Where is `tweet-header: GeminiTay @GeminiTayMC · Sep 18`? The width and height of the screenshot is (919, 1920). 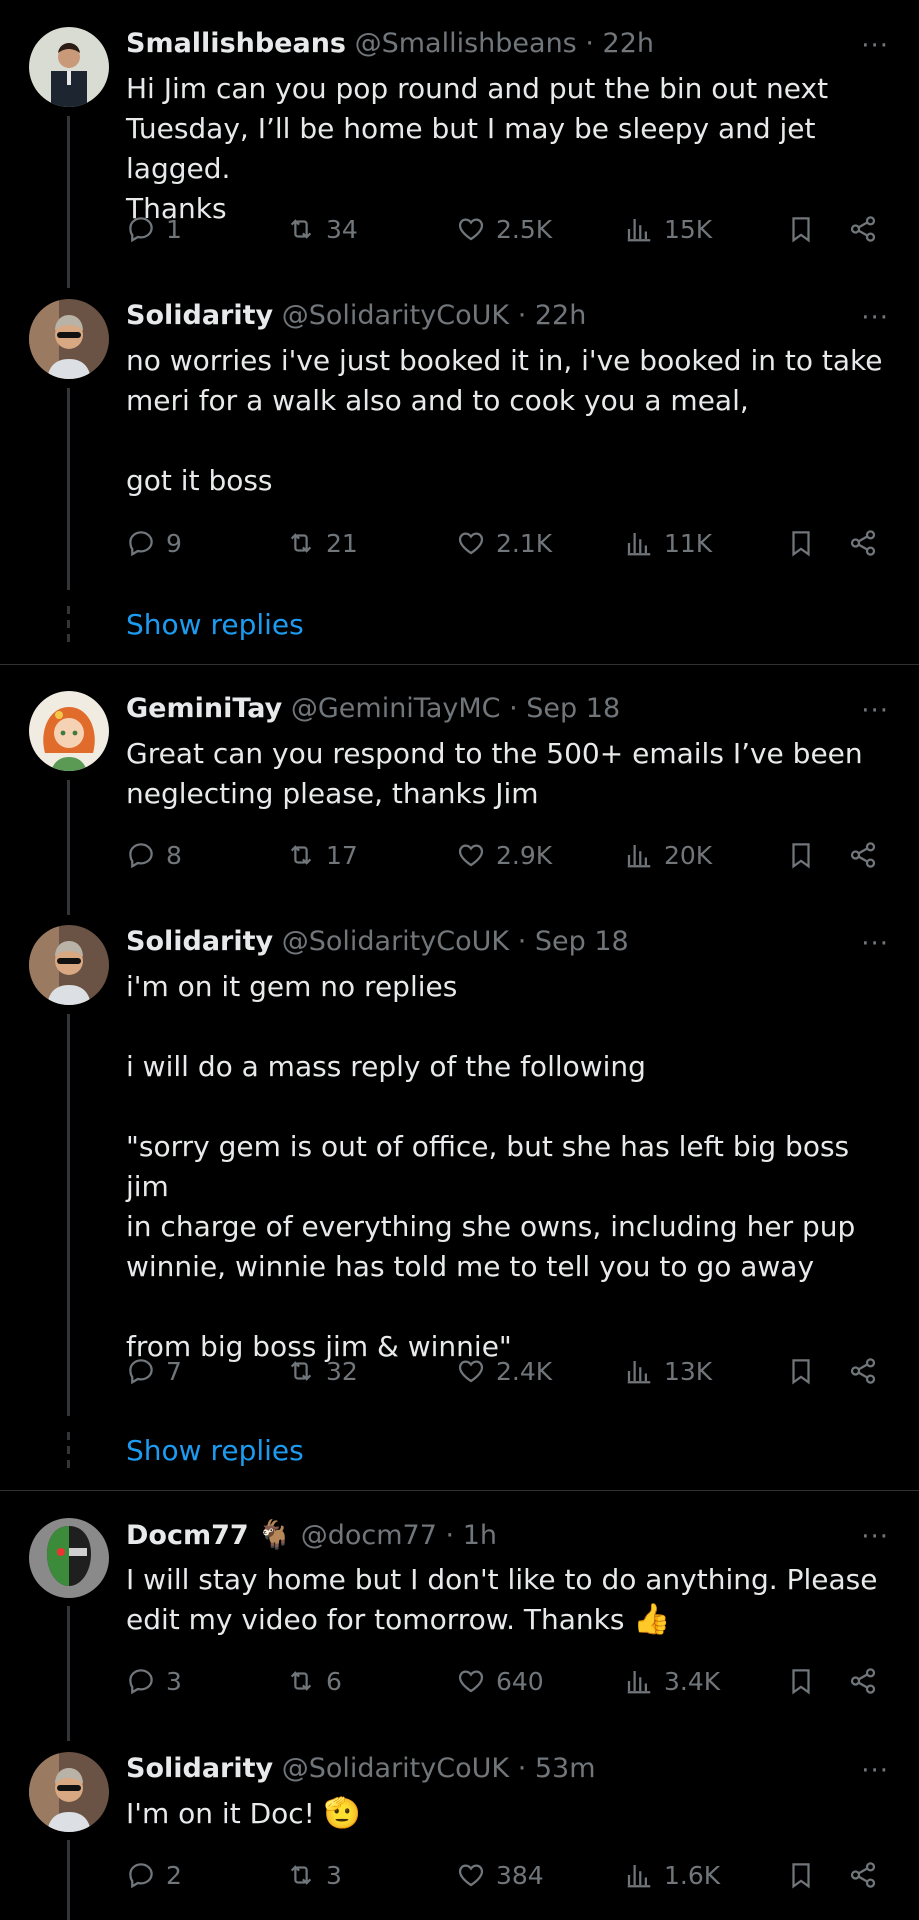 tweet-header: GeminiTay @GeminiTayMC · Sep 18 is located at coordinates (373, 708).